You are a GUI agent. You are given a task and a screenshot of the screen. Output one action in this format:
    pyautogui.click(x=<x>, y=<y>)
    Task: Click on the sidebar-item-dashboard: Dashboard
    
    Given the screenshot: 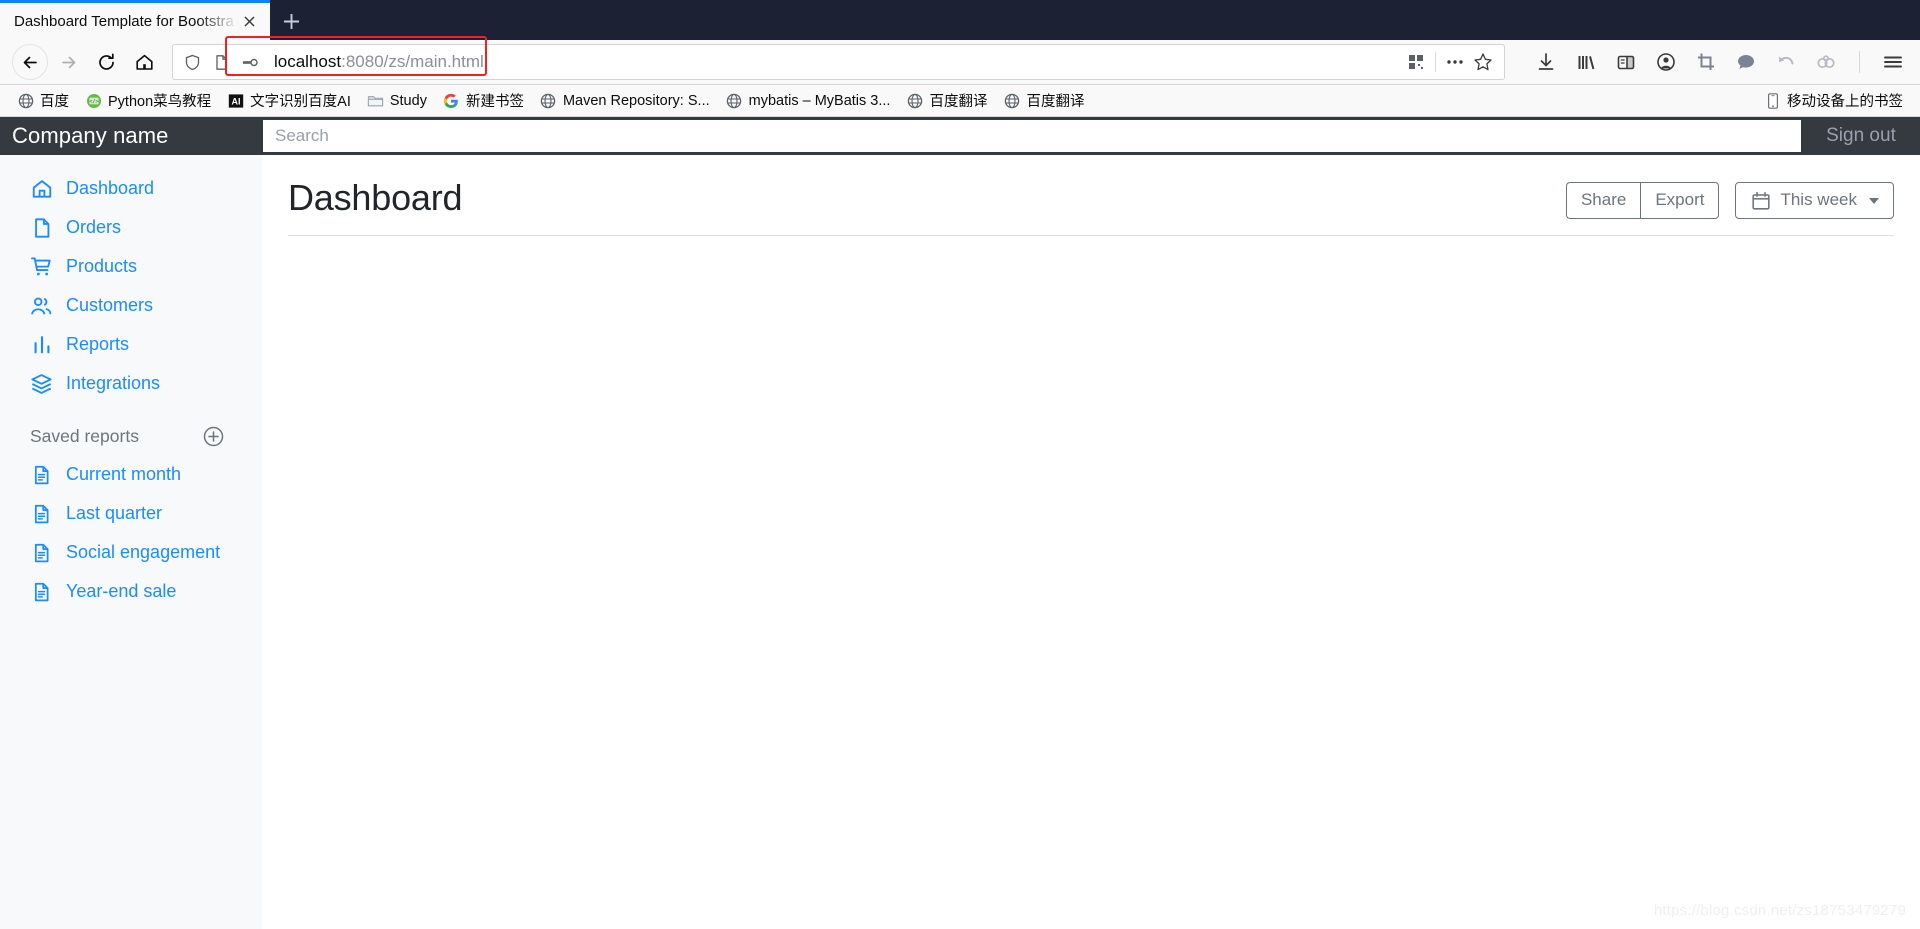 What is the action you would take?
    pyautogui.click(x=131, y=188)
    